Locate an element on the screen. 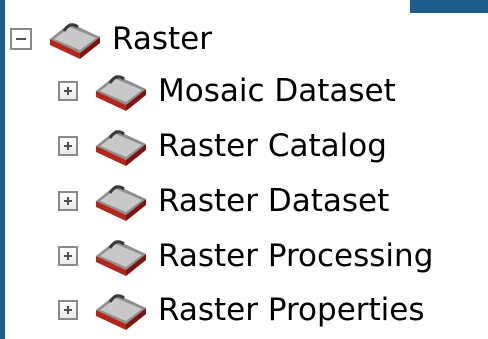 This screenshot has height=339, width=488. tree-node-raster-dataset: Raster Dataset is located at coordinates (223, 201).